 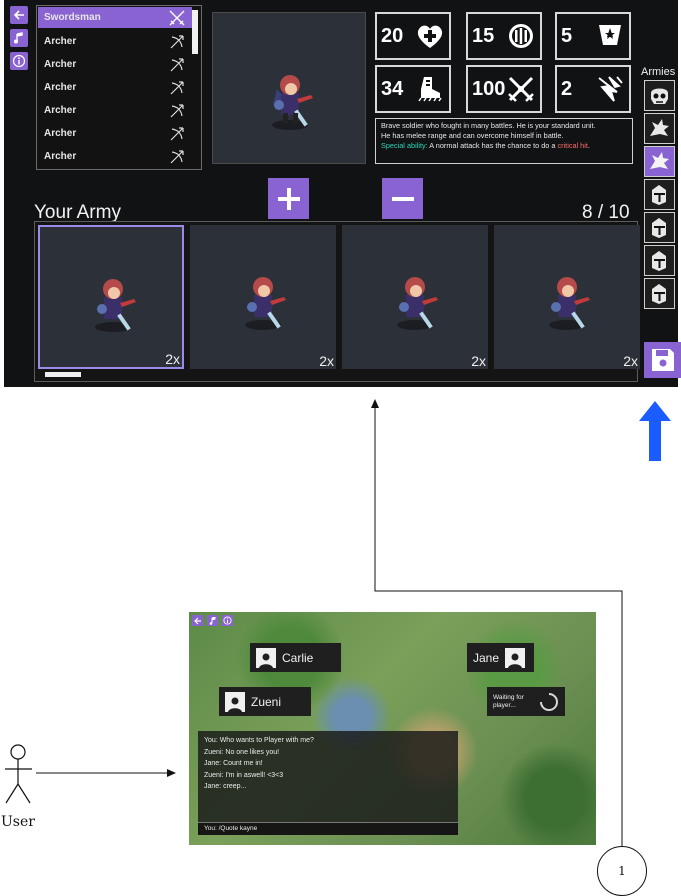 What do you see at coordinates (106, 773) in the screenshot?
I see `user-to-lobby-arrow` at bounding box center [106, 773].